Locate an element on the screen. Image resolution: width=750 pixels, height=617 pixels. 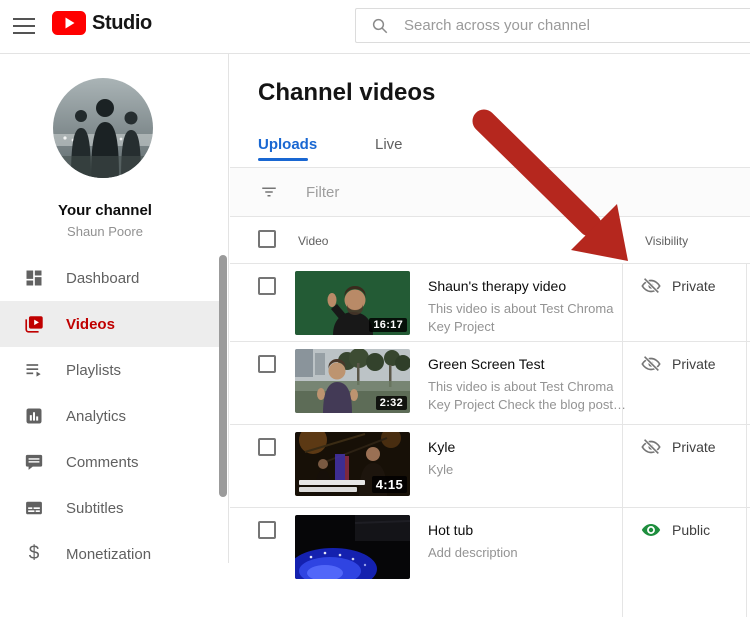
topbar: Studio is located at coordinates (375, 27).